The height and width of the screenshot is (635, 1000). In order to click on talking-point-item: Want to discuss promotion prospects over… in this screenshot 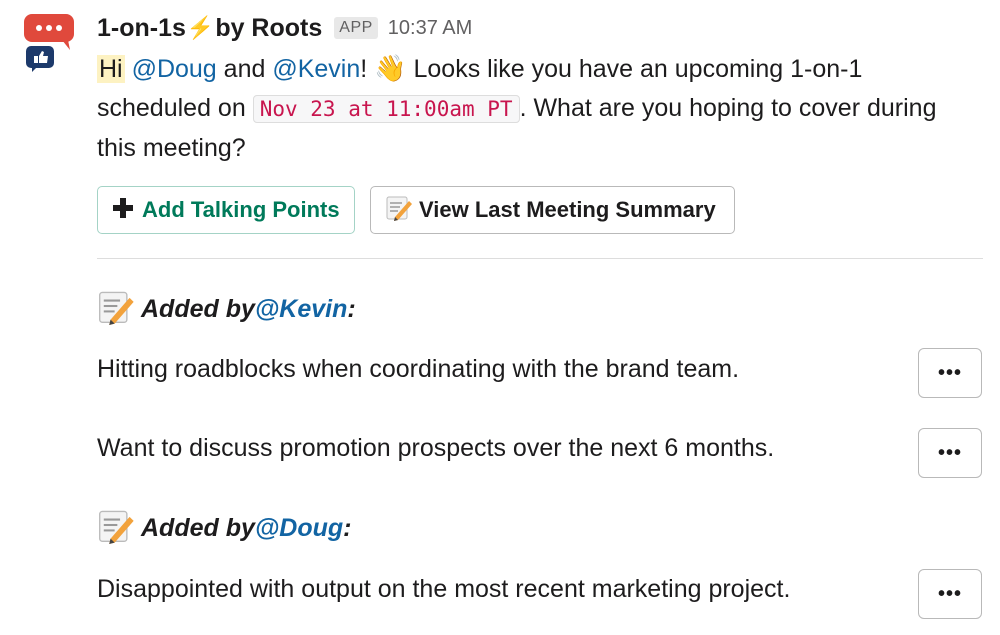, I will do `click(436, 448)`.